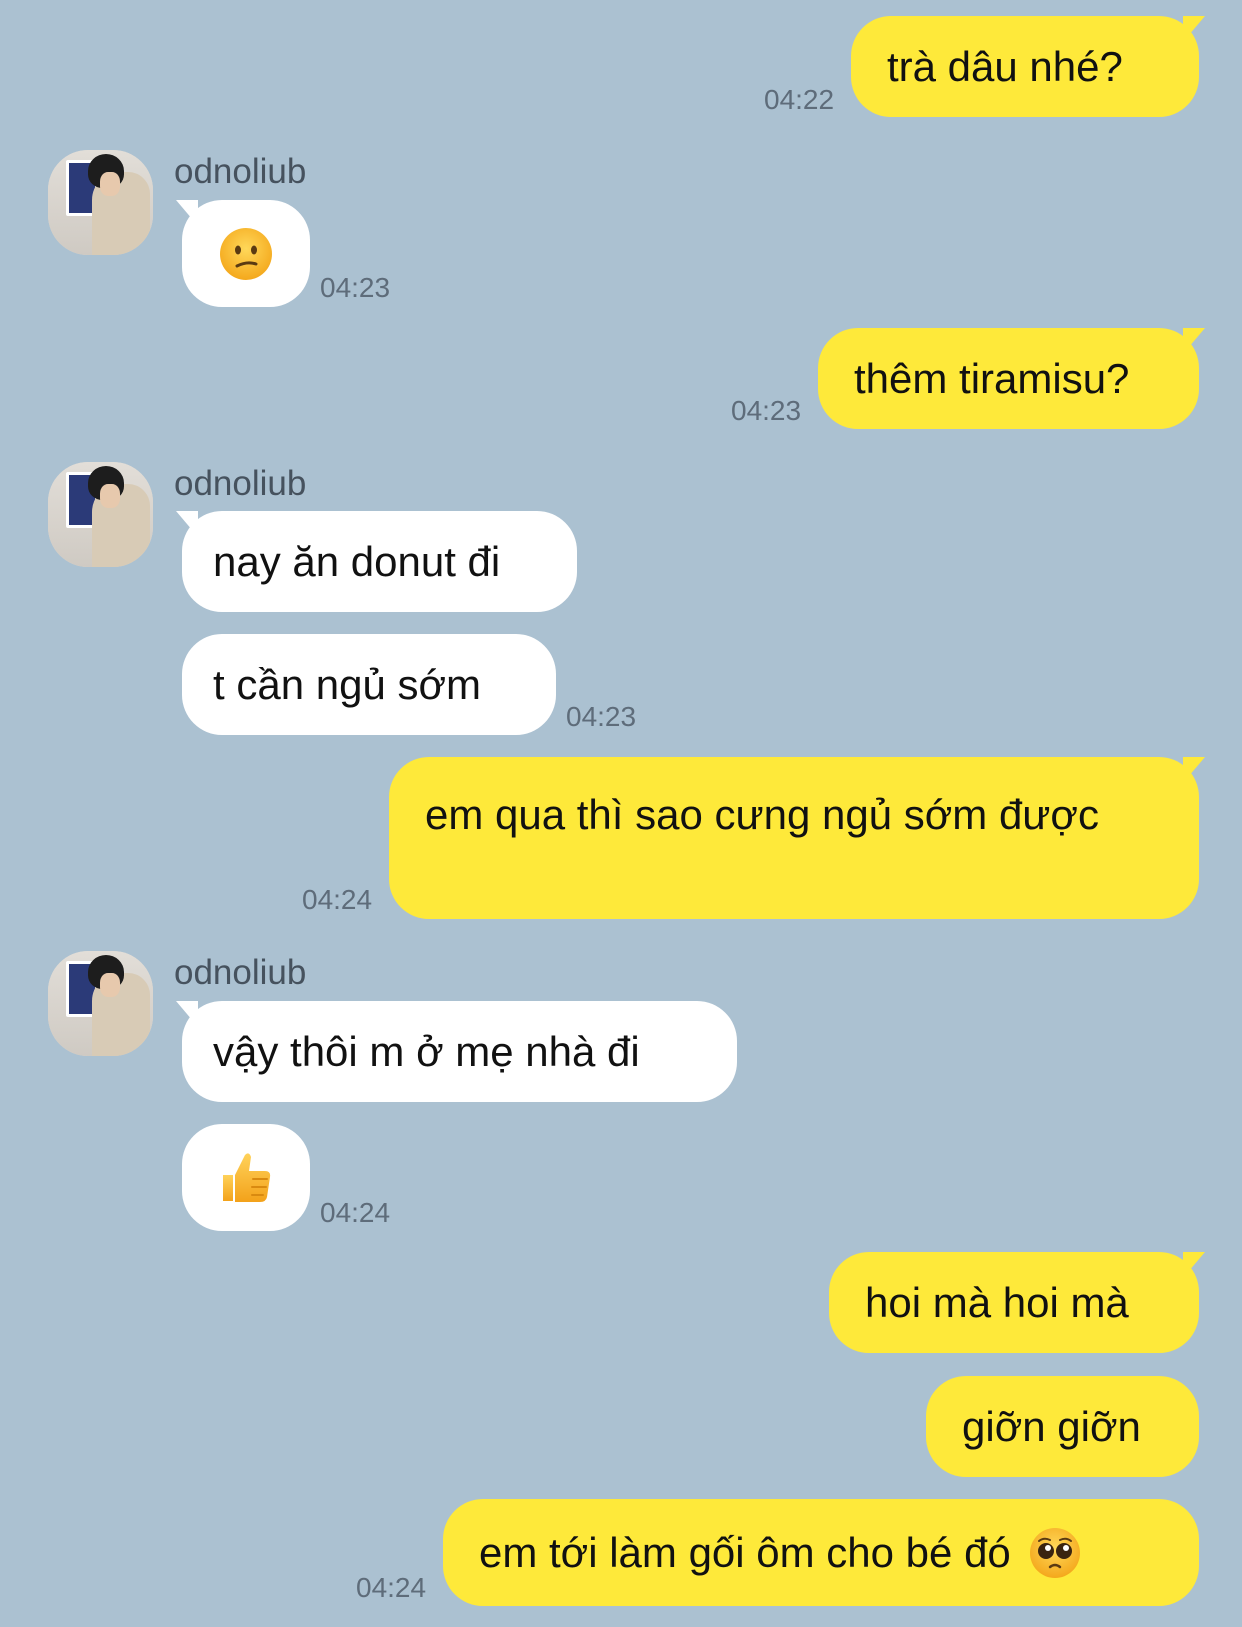 The height and width of the screenshot is (1627, 1242). What do you see at coordinates (997, 1302) in the screenshot?
I see `message-text: hoi mà hoi mà` at bounding box center [997, 1302].